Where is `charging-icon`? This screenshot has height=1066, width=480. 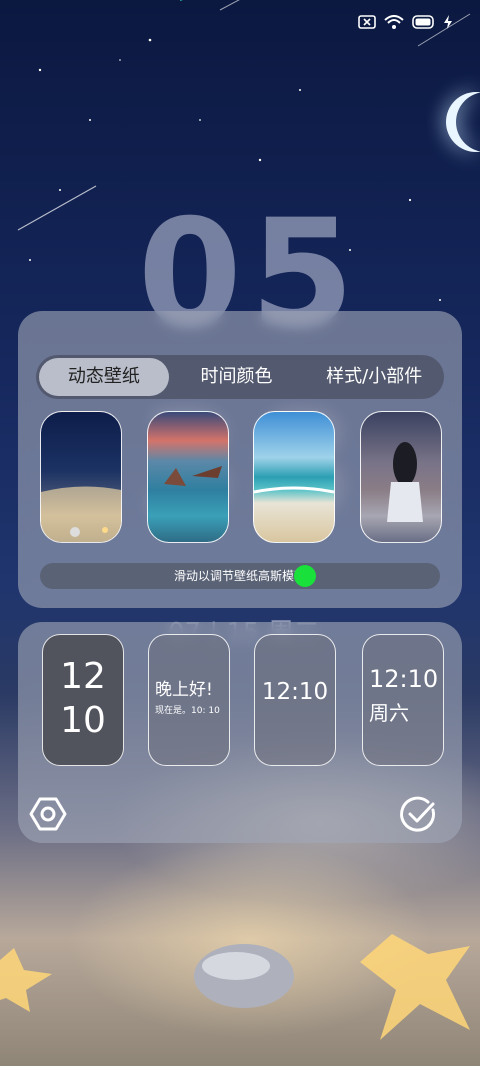
charging-icon is located at coordinates (448, 22).